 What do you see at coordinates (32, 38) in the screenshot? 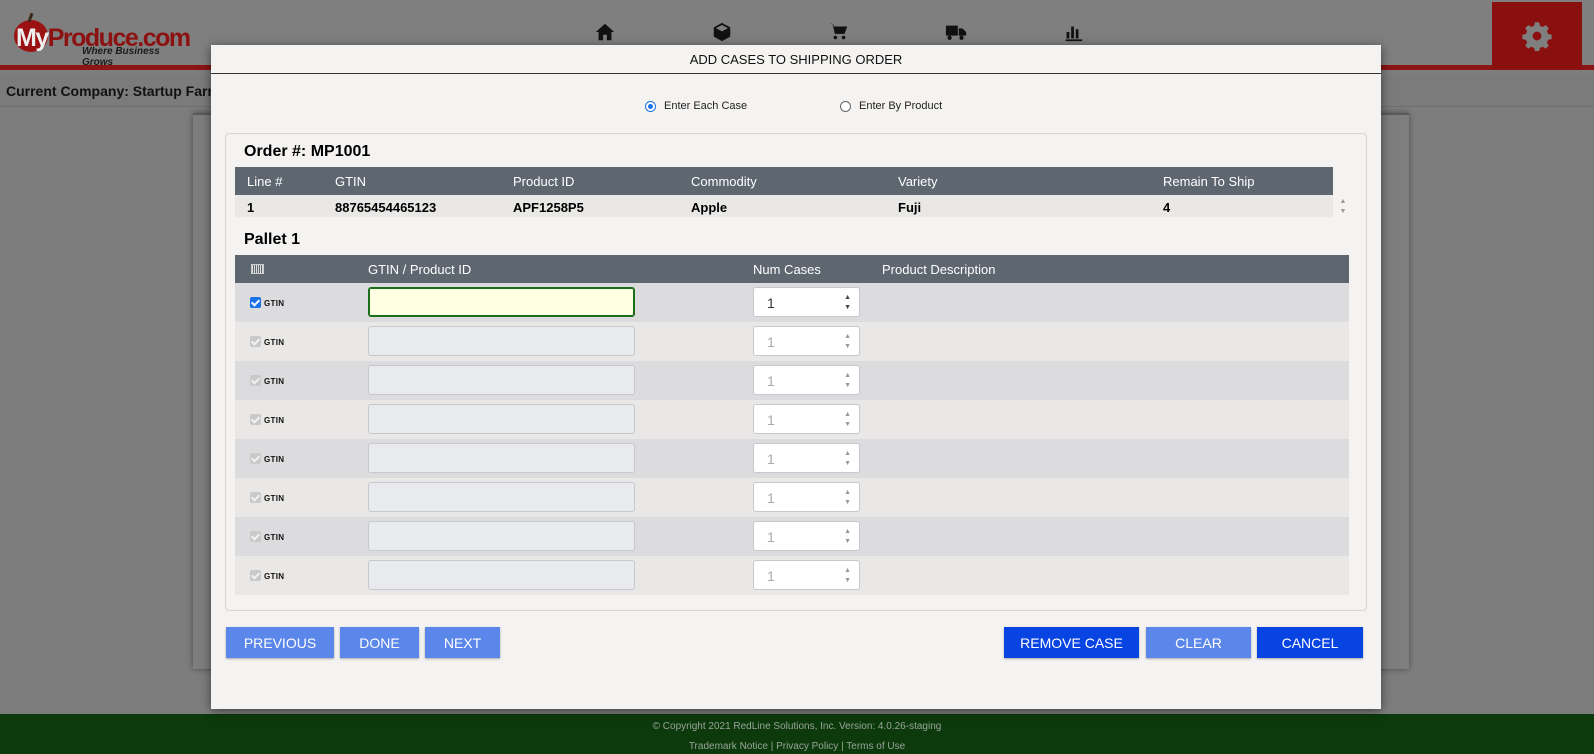
I see `logo-my: My` at bounding box center [32, 38].